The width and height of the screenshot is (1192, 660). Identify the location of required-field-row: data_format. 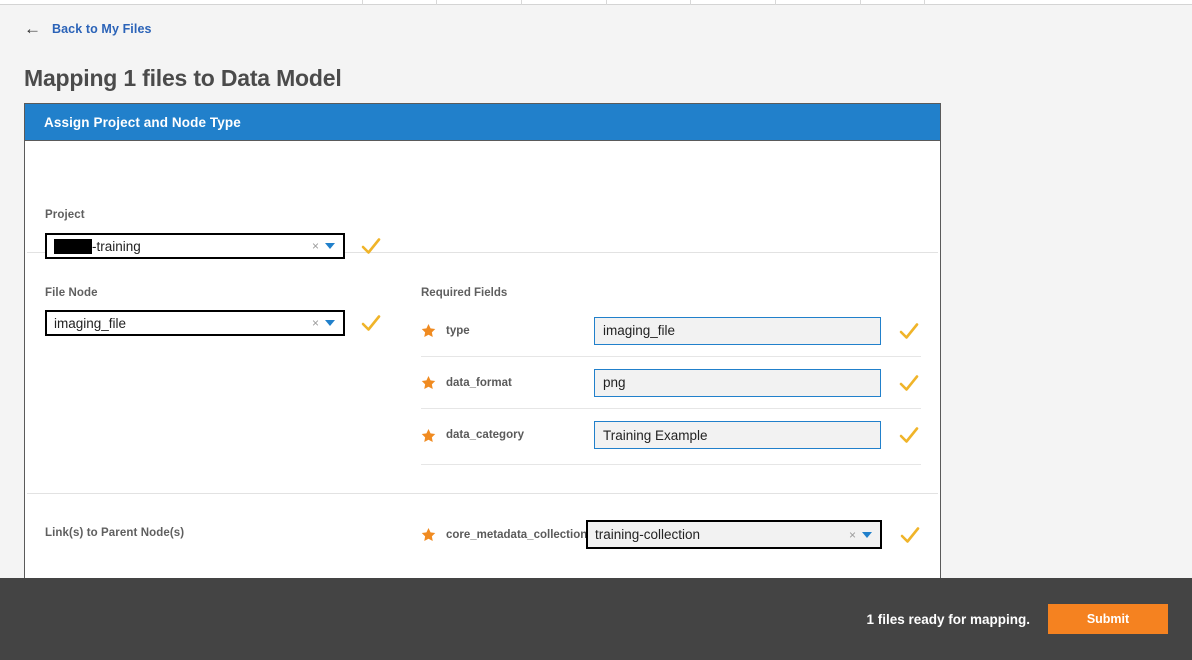
(671, 383).